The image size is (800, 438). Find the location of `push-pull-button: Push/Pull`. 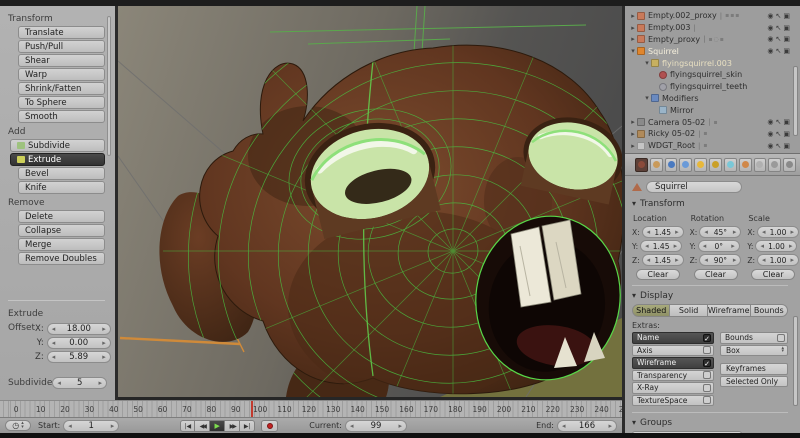

push-pull-button: Push/Pull is located at coordinates (61, 46).